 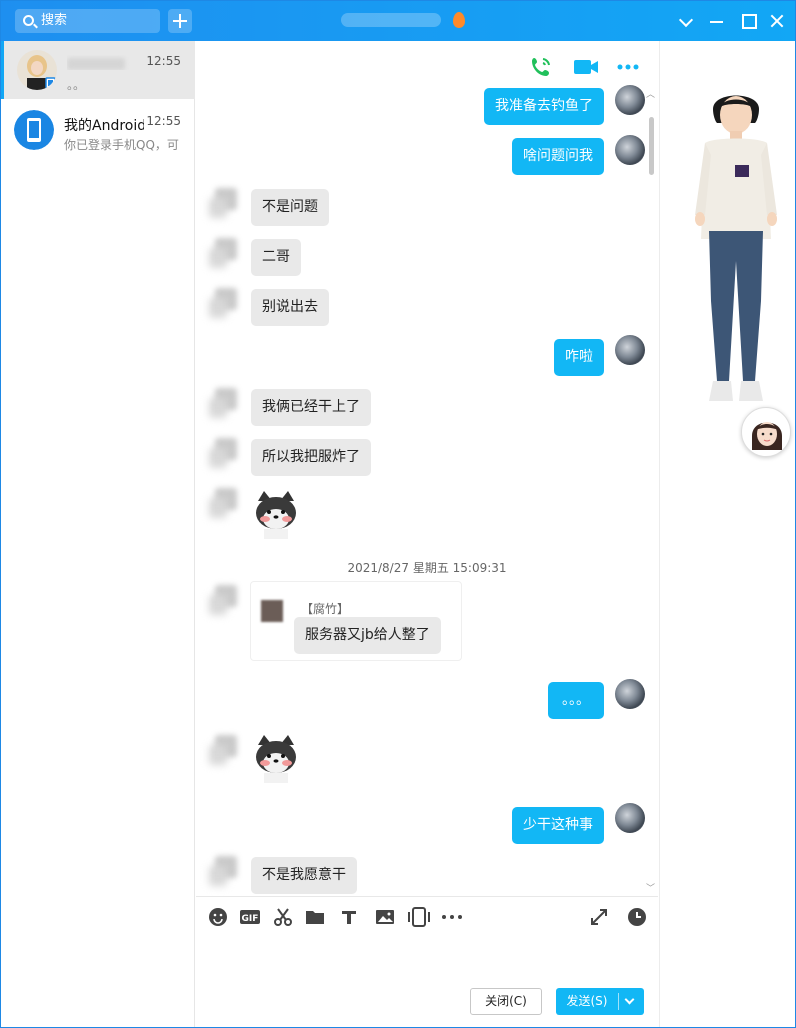 I want to click on scroll-up-icon: ︿, so click(x=650, y=93).